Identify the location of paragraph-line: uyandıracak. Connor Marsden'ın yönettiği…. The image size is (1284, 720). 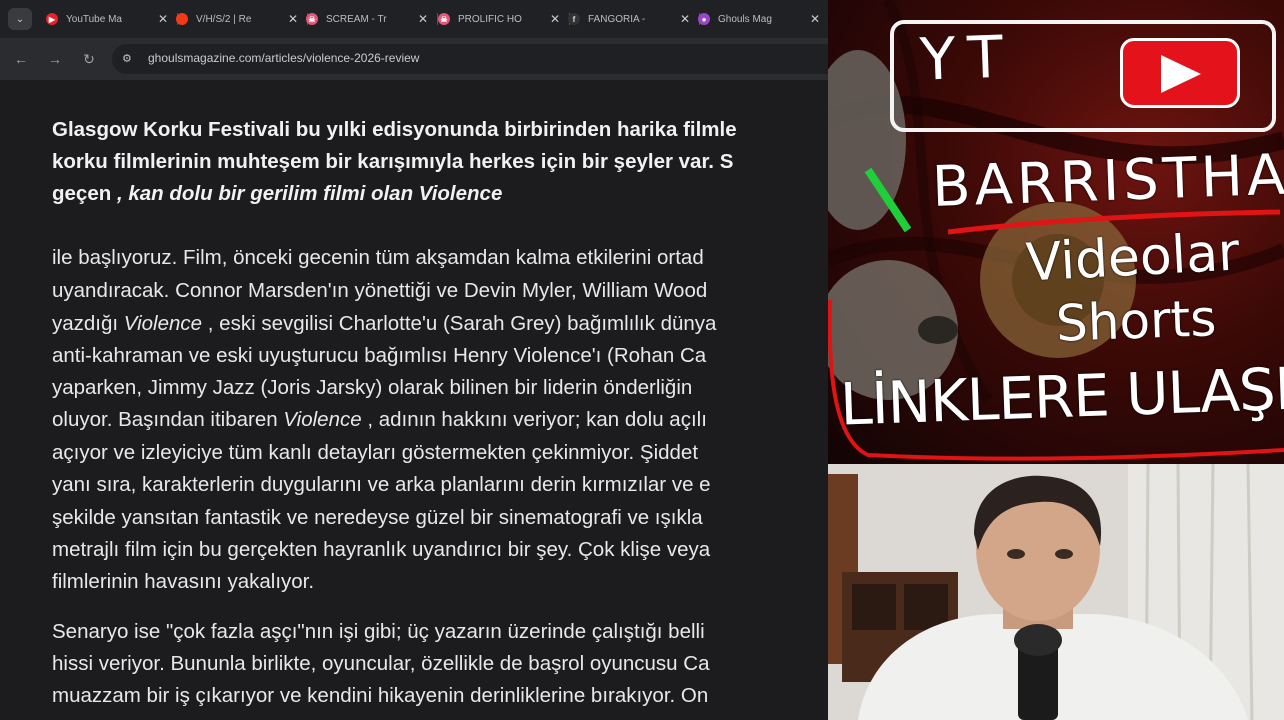
(380, 290).